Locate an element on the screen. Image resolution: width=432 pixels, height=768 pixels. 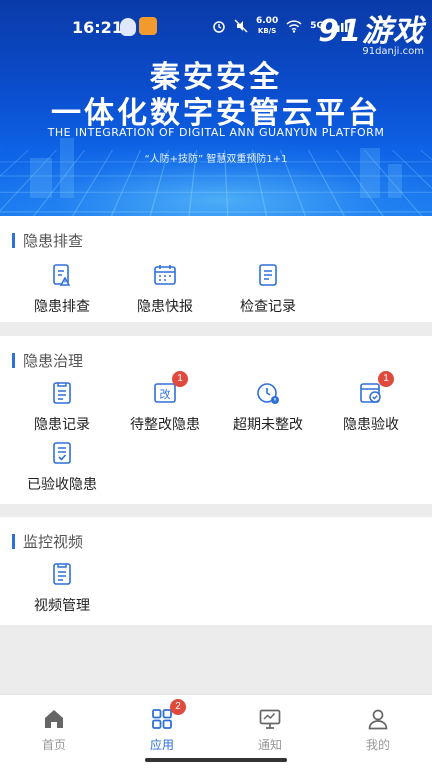
tab-apps: 2 应用 is located at coordinates (162, 730).